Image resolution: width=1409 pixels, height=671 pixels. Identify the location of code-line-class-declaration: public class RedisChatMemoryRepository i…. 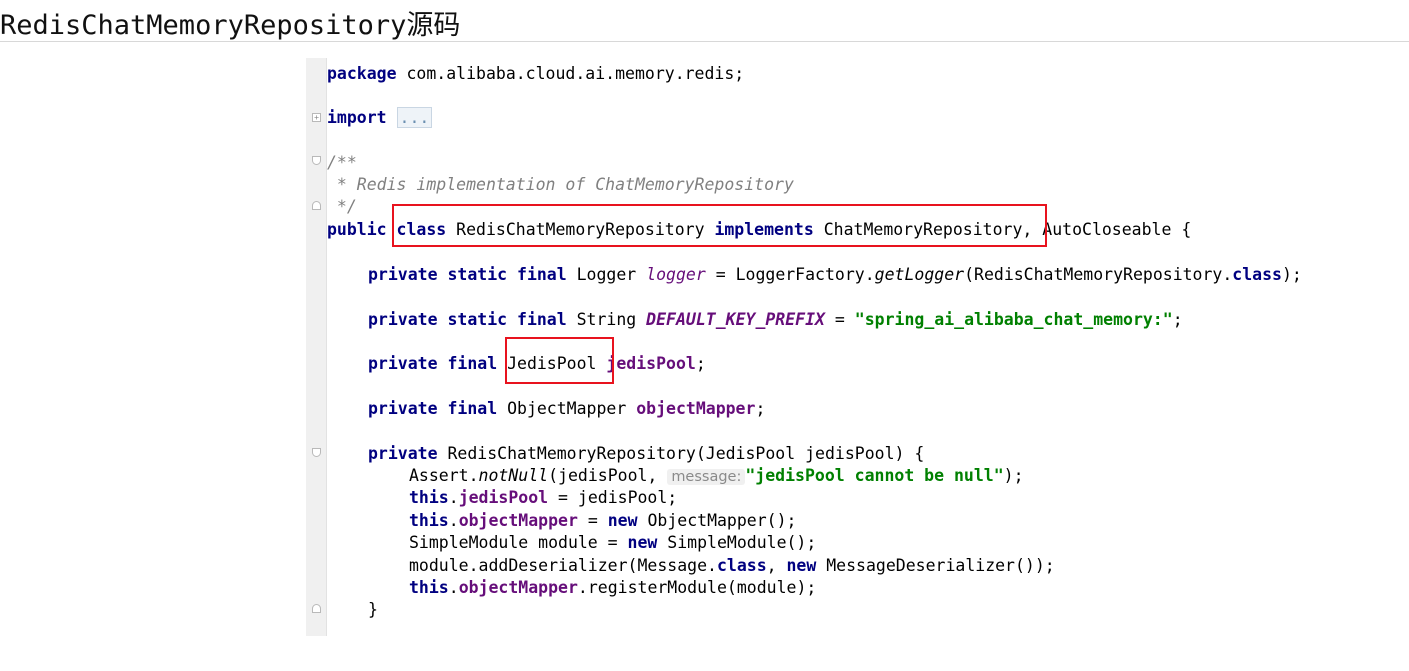
(759, 229).